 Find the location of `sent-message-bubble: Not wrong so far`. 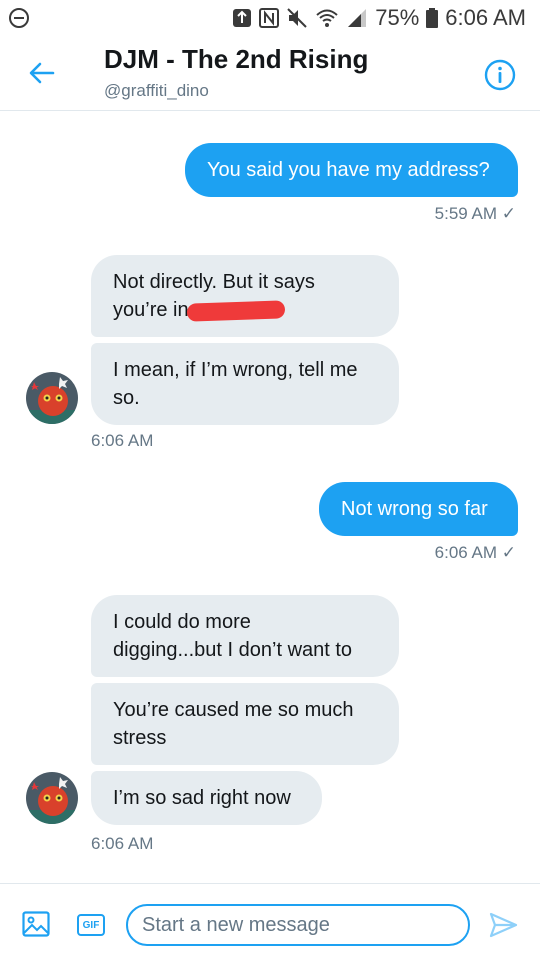

sent-message-bubble: Not wrong so far is located at coordinates (418, 509).